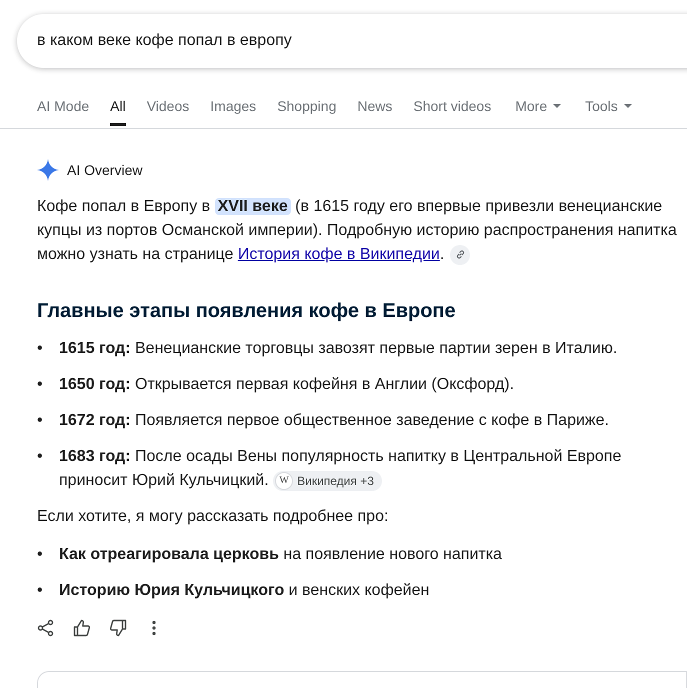  Describe the element at coordinates (306, 109) in the screenshot. I see `search-tab: Shopping` at that location.